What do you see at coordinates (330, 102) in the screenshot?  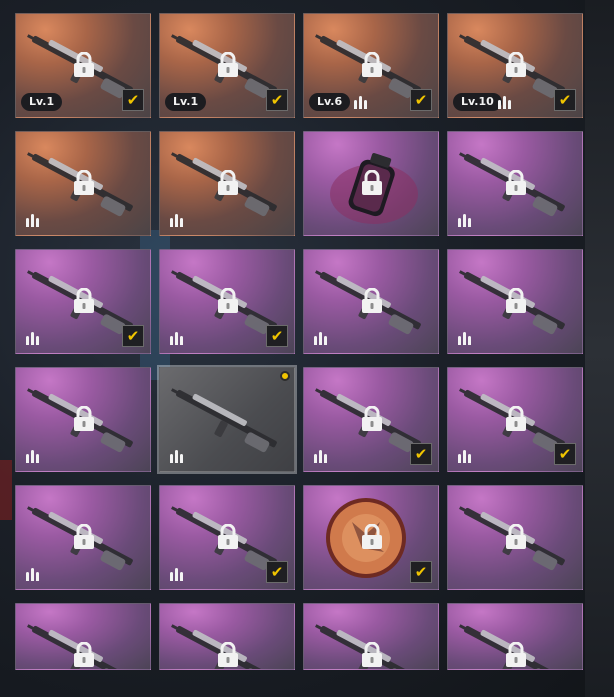 I see `level-badge: Lv.6` at bounding box center [330, 102].